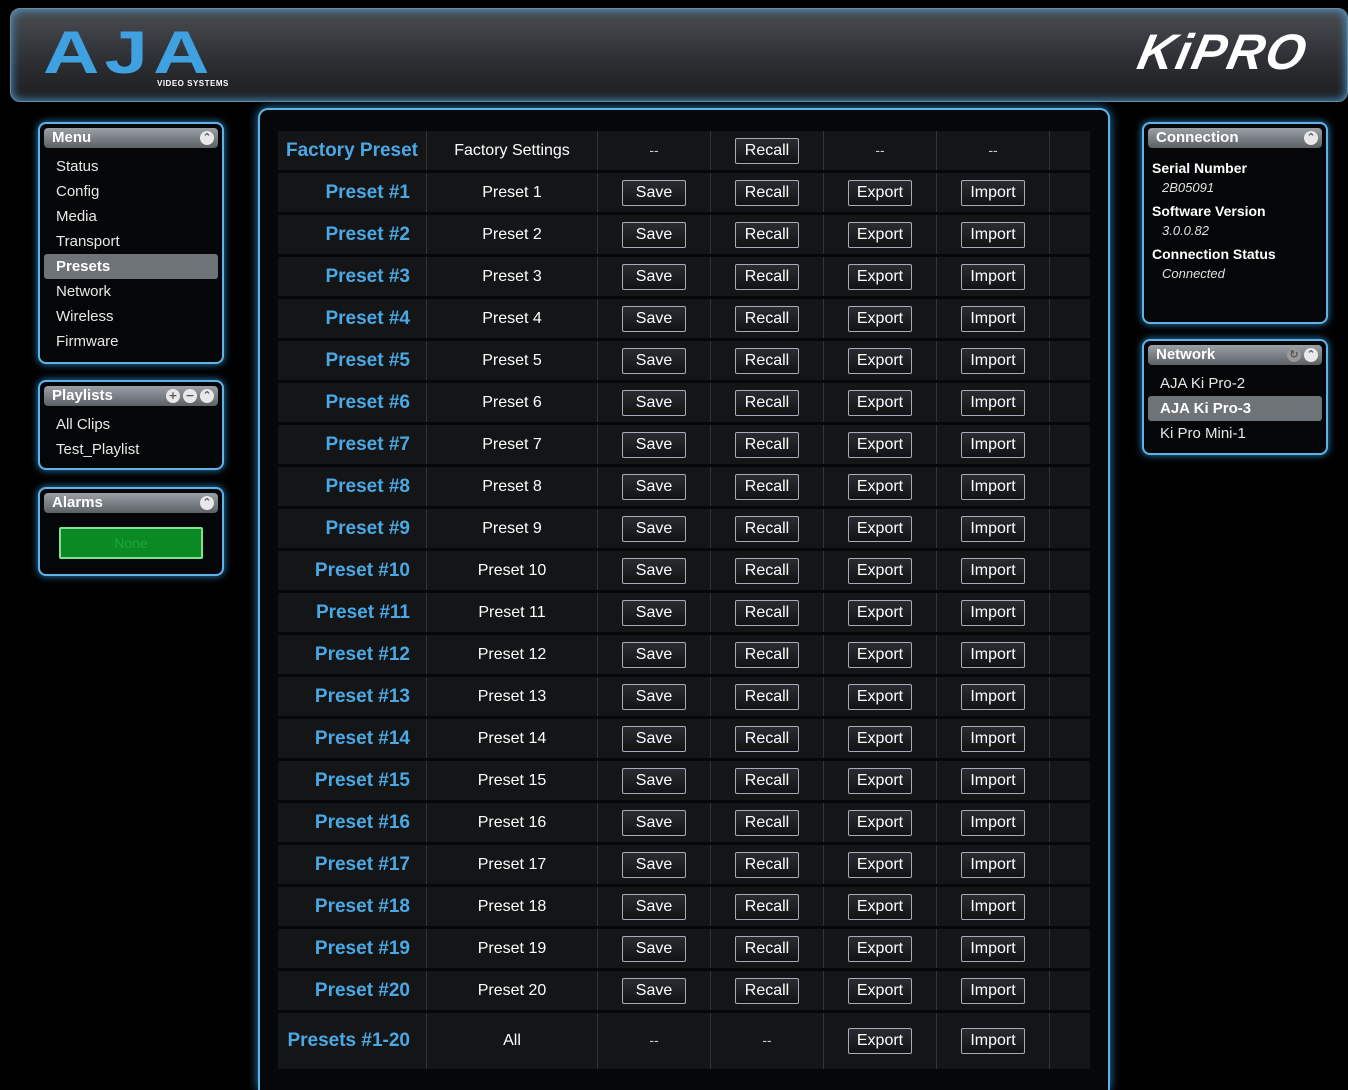 The height and width of the screenshot is (1090, 1348). Describe the element at coordinates (190, 396) in the screenshot. I see `remove-icon: −` at that location.